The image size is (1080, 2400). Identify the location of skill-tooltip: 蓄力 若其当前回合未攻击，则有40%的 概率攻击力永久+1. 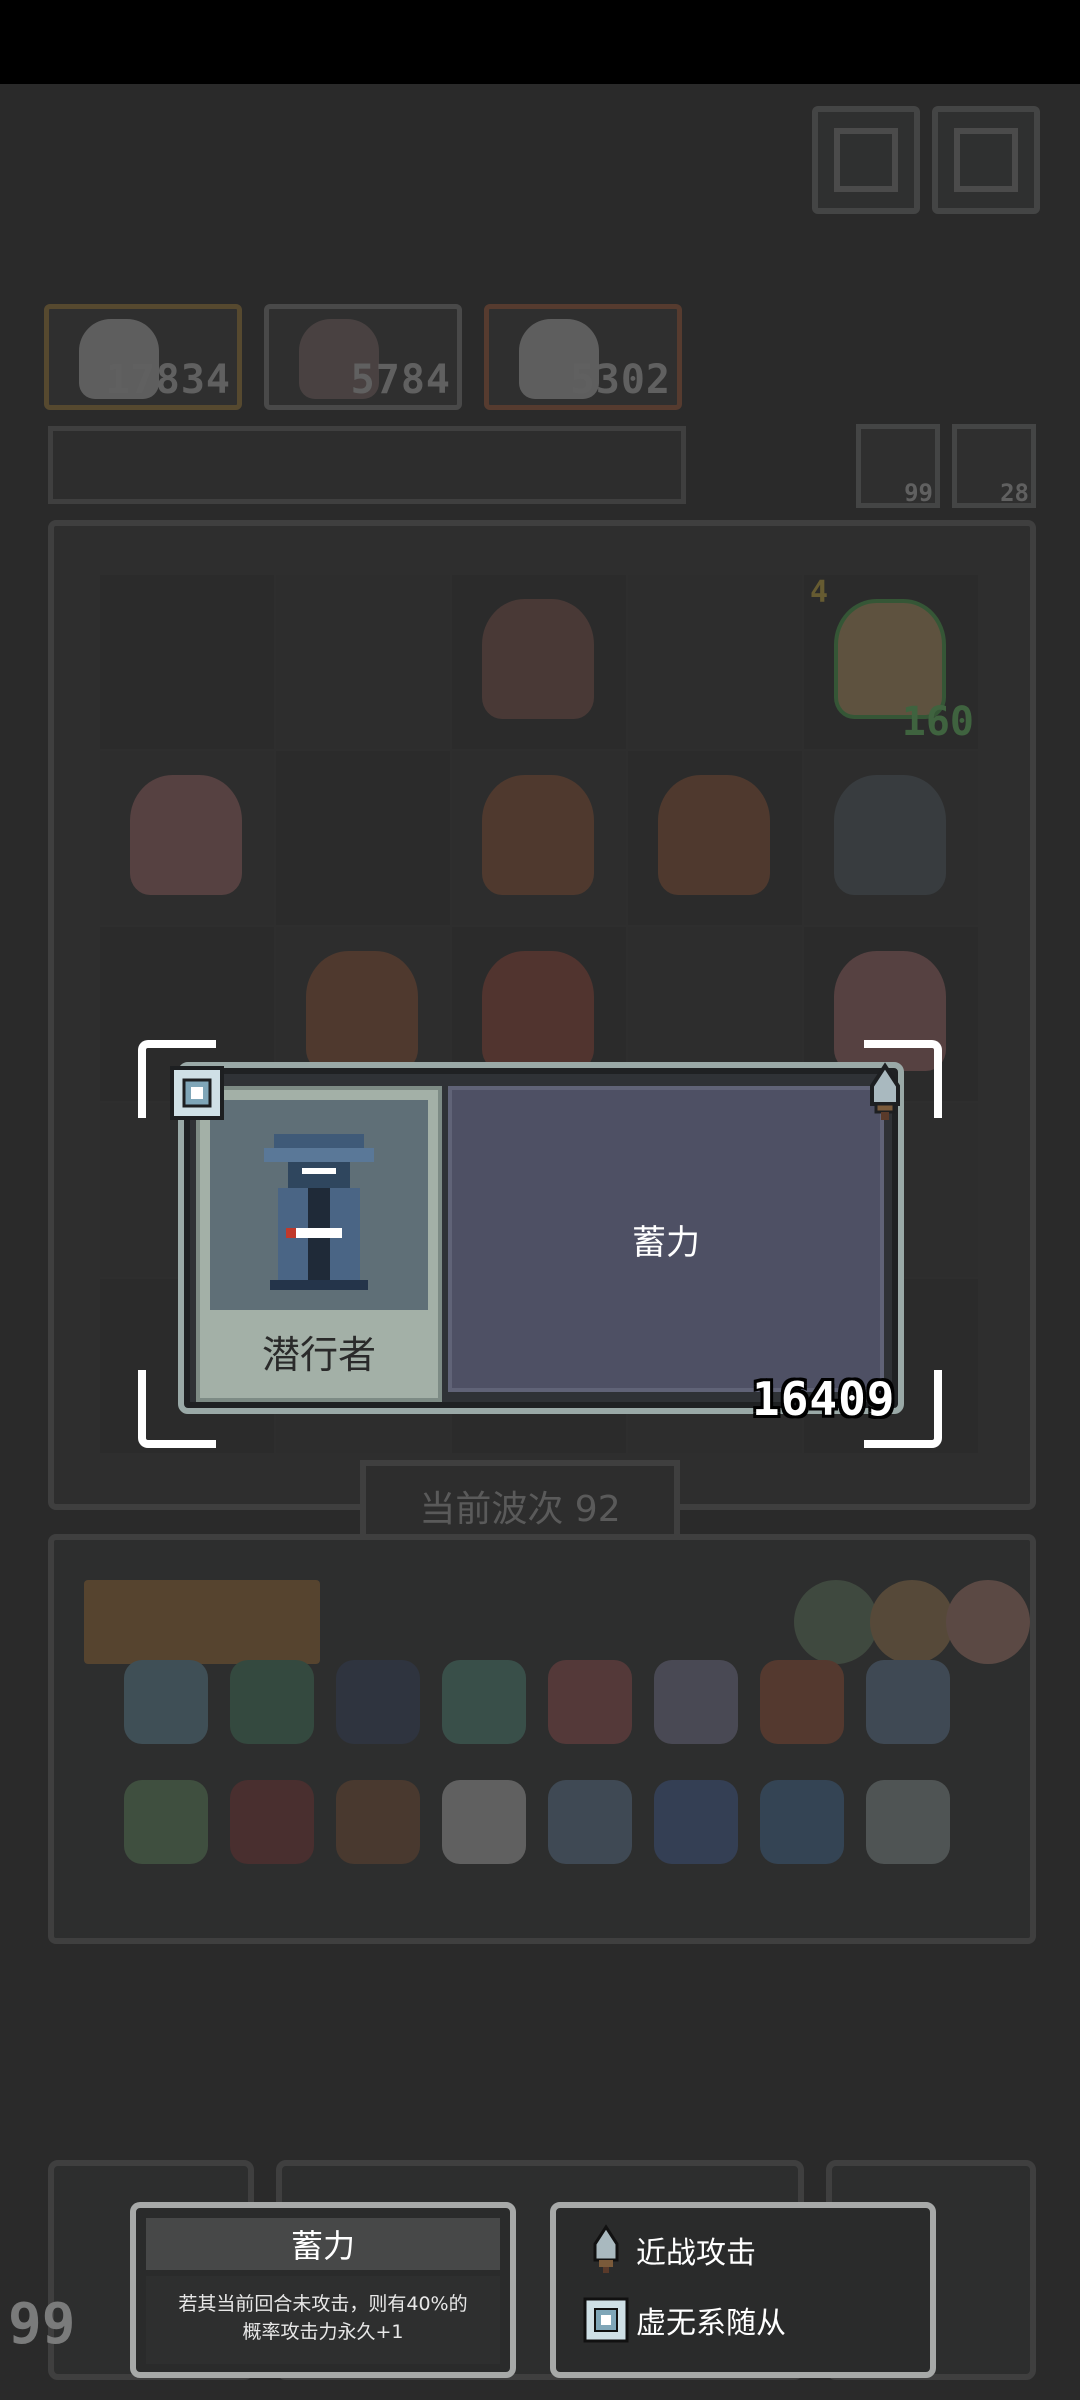
(323, 2290).